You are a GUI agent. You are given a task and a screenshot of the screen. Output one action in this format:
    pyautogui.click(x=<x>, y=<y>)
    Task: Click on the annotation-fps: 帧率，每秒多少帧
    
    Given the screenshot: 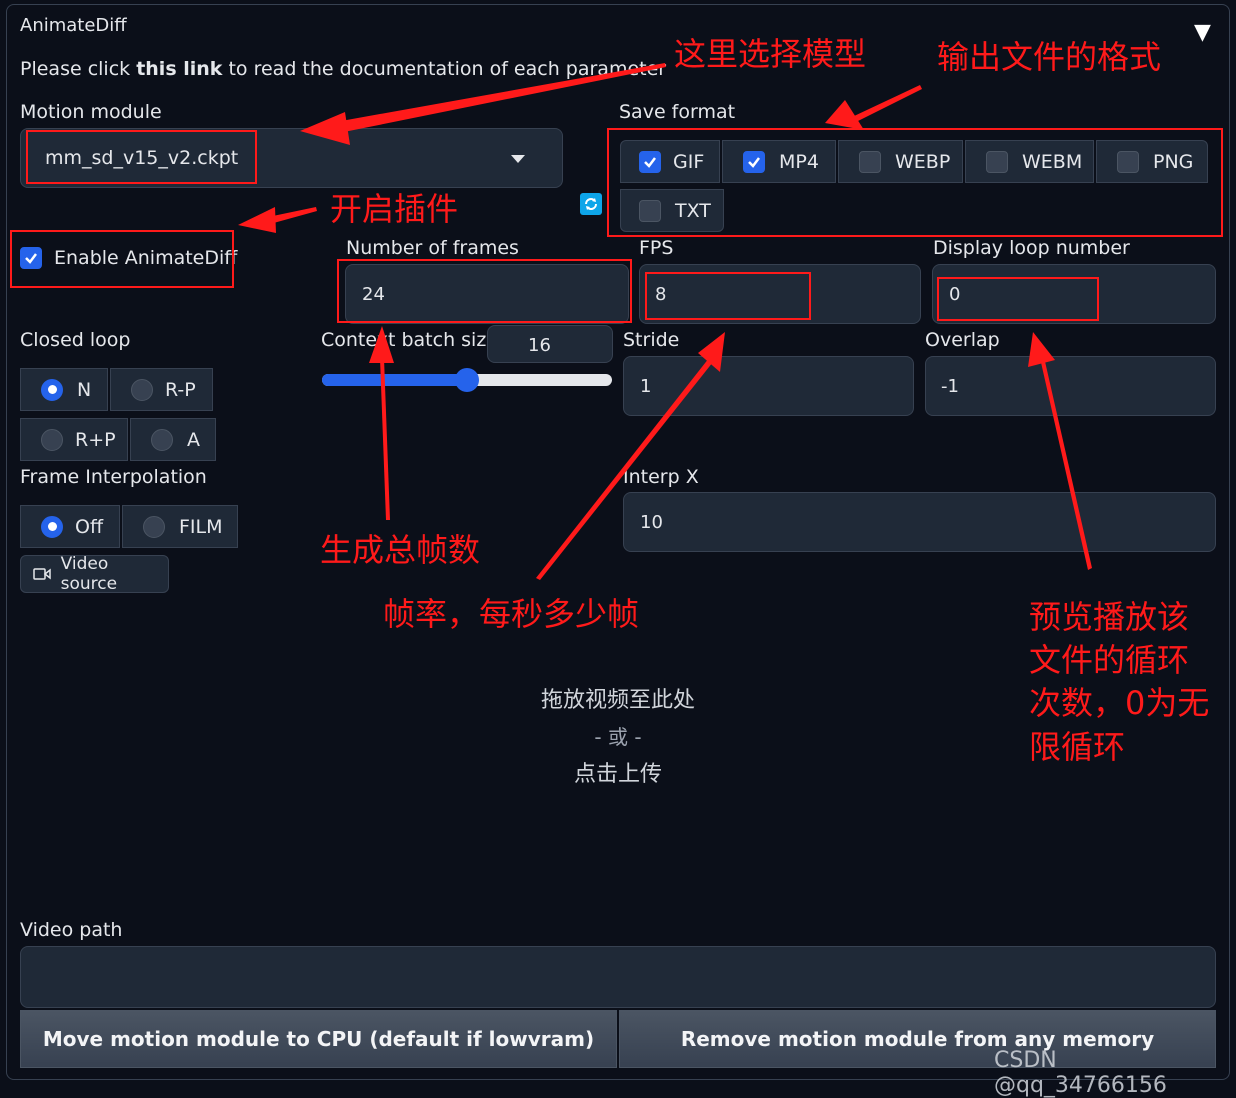 What is the action you would take?
    pyautogui.click(x=511, y=614)
    